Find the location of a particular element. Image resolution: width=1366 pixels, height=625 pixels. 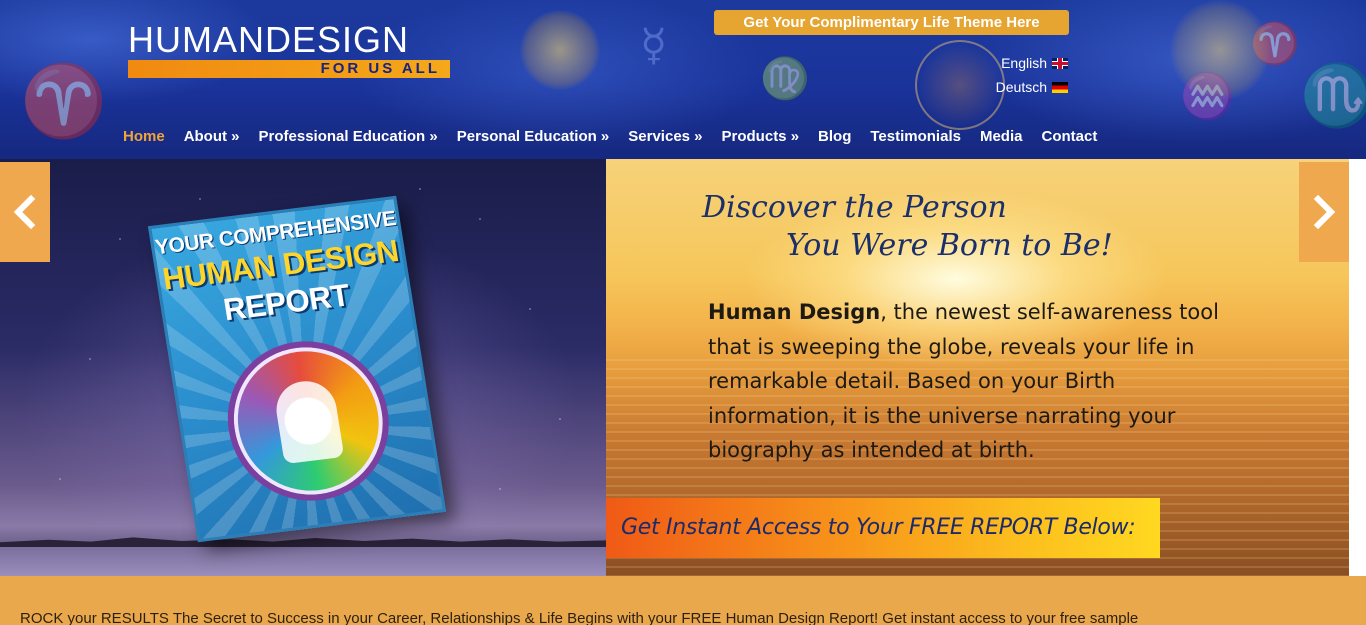

report-cover-image: YOUR COMPREHENSIVE HUMAN DESIGN REPORT is located at coordinates (297, 369).